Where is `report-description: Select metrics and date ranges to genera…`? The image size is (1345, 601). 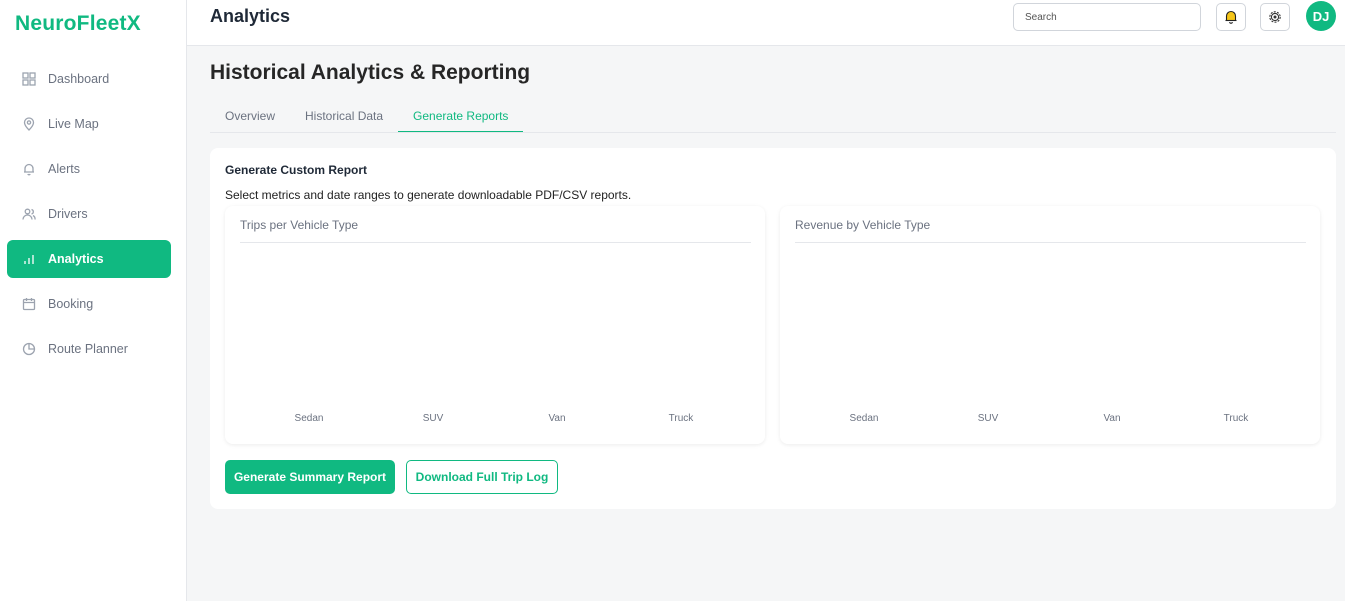
report-description: Select metrics and date ranges to genera… is located at coordinates (428, 195).